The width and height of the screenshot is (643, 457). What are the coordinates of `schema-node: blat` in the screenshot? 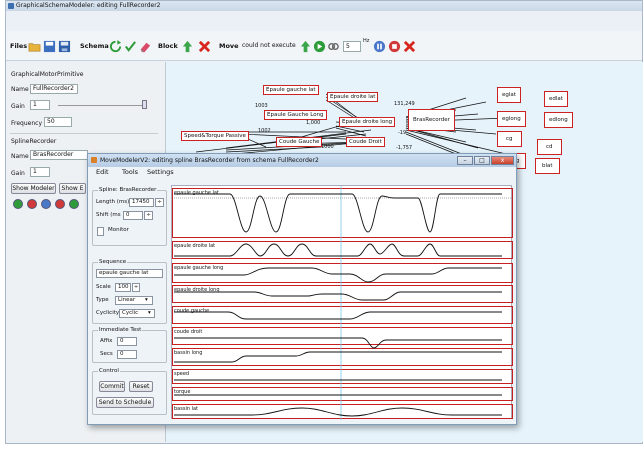 It's located at (547, 166).